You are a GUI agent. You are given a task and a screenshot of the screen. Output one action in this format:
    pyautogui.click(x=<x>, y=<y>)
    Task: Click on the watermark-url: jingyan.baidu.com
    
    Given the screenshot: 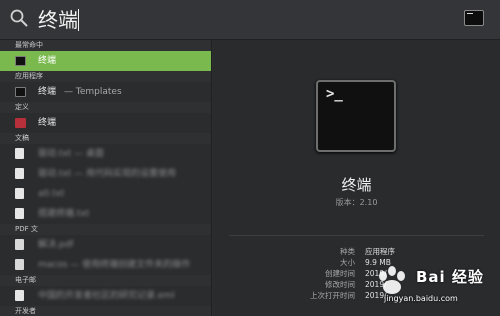 What is the action you would take?
    pyautogui.click(x=421, y=298)
    